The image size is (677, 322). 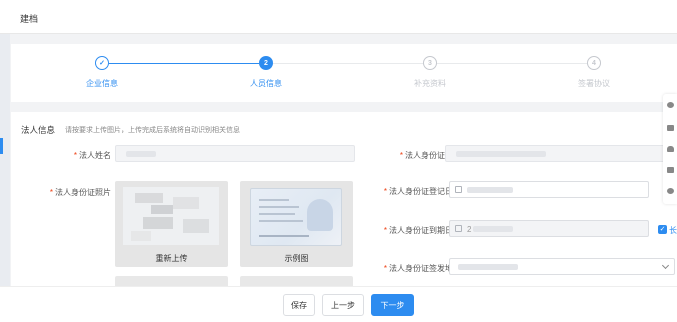 I want to click on section-hint: 请按要求上传图片，上传完成后系统将自动识别相关信息, so click(x=152, y=130).